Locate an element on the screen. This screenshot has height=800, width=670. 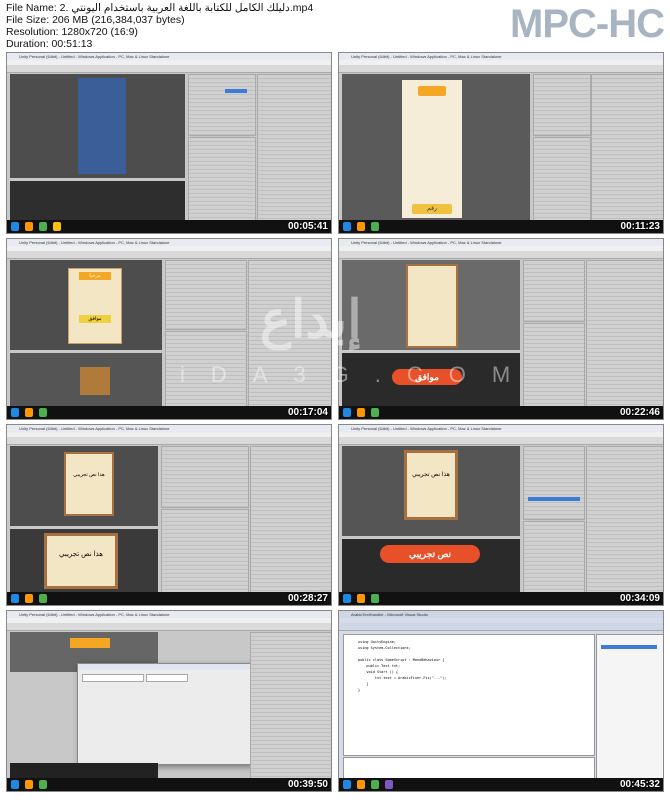
timestamp: 00:17:04 is located at coordinates (307, 412).